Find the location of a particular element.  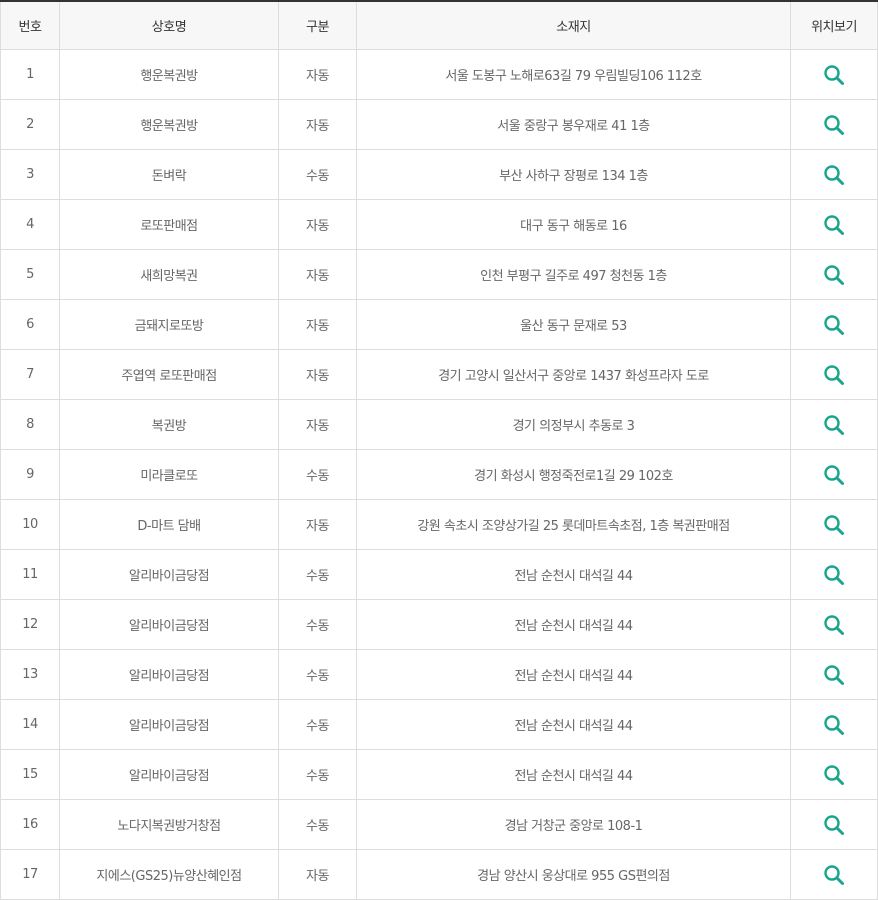

cell-address: 경기 의정부시 추동로 3 is located at coordinates (573, 424).